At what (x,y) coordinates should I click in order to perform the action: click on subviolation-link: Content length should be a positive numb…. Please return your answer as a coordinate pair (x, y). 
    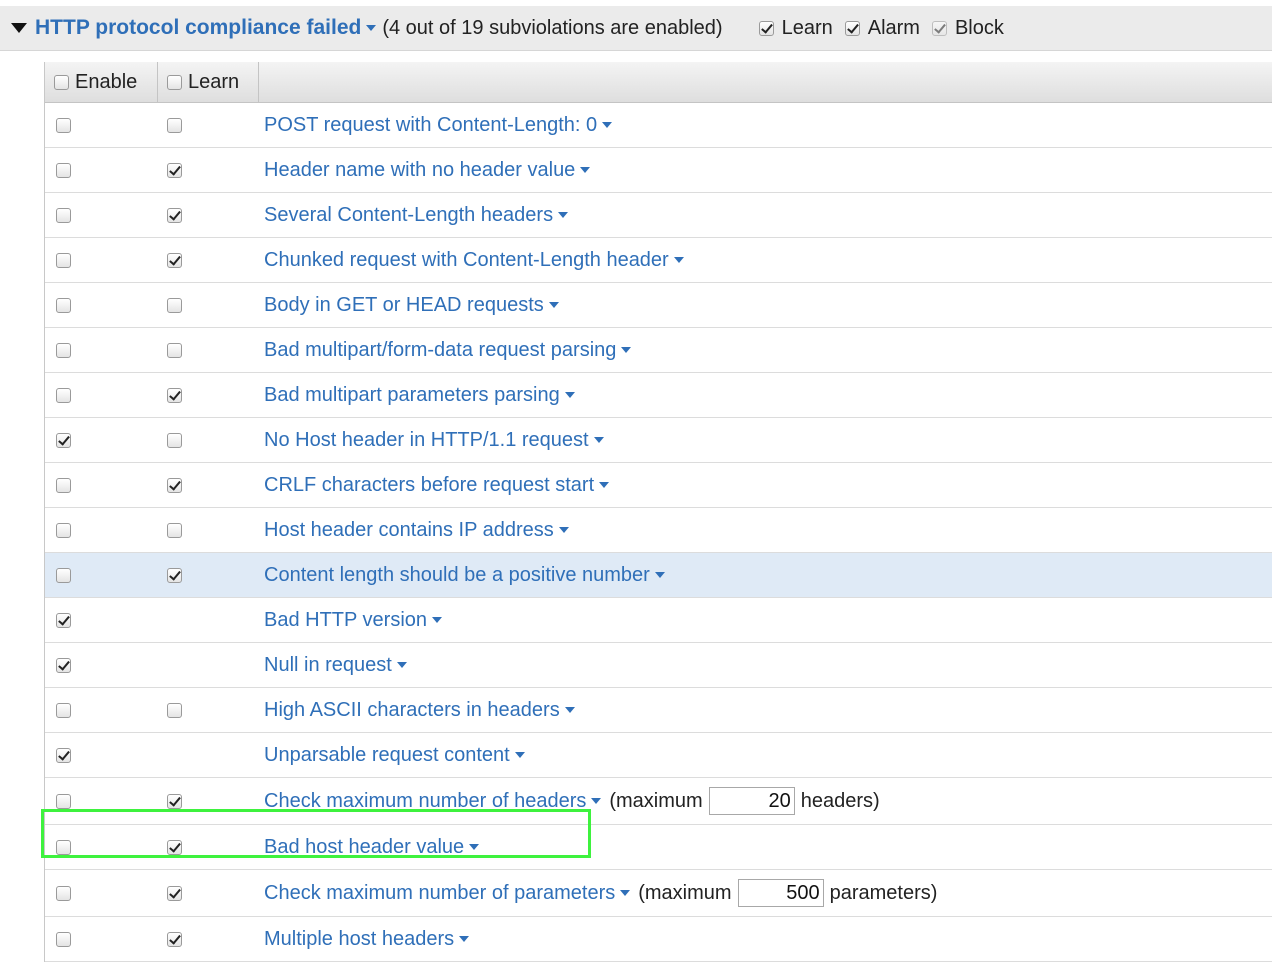
    Looking at the image, I should click on (464, 575).